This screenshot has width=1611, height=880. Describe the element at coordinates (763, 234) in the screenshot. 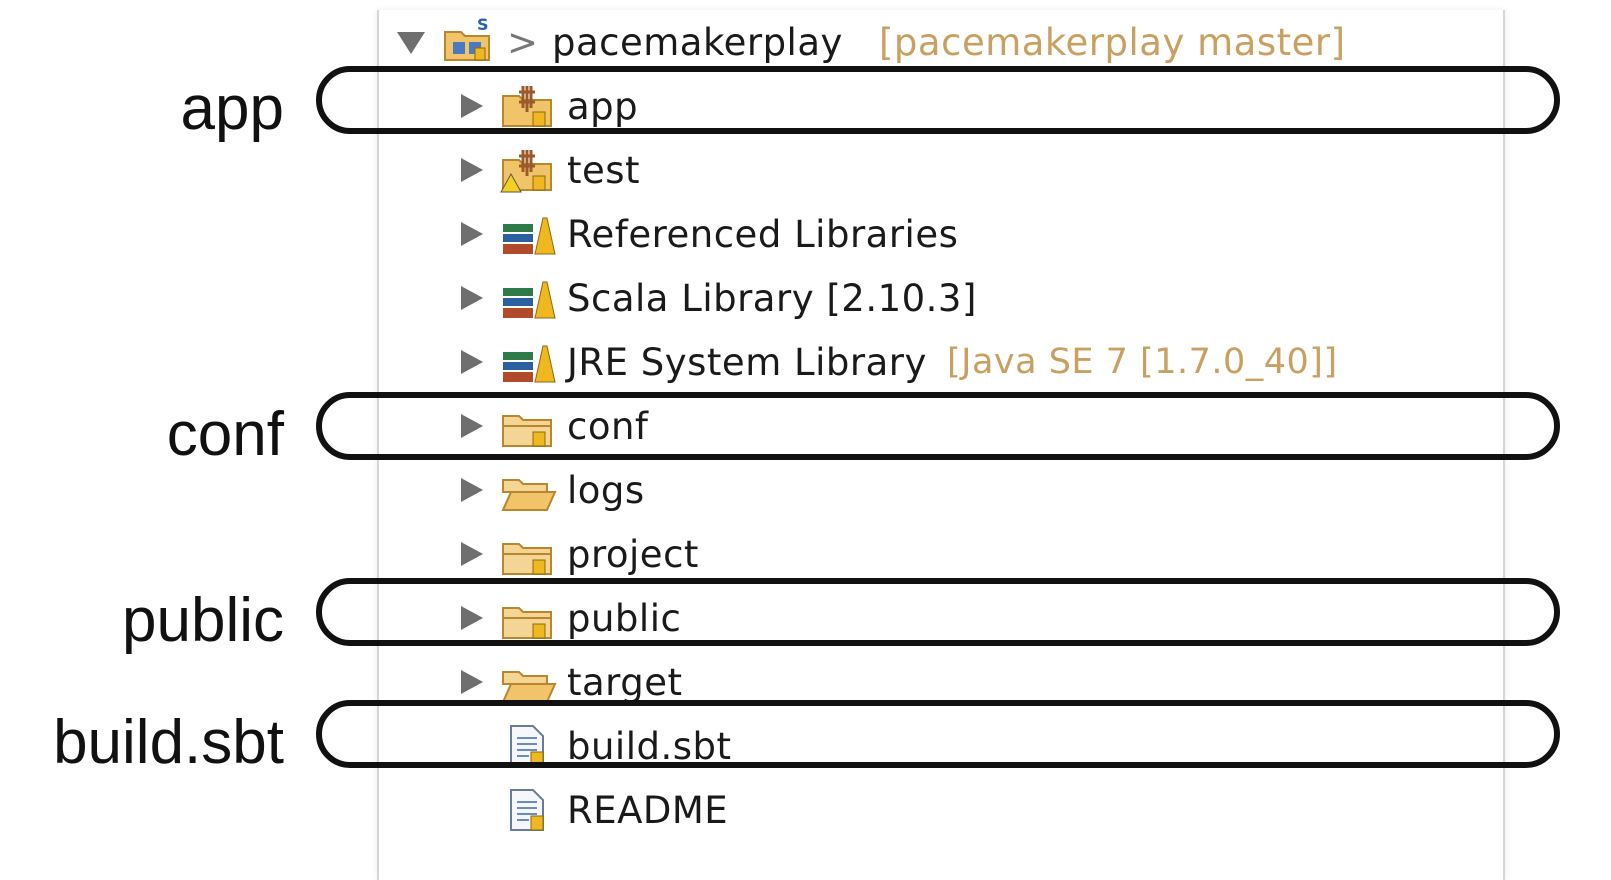

I see `tree-item-label: Referenced Libraries` at that location.